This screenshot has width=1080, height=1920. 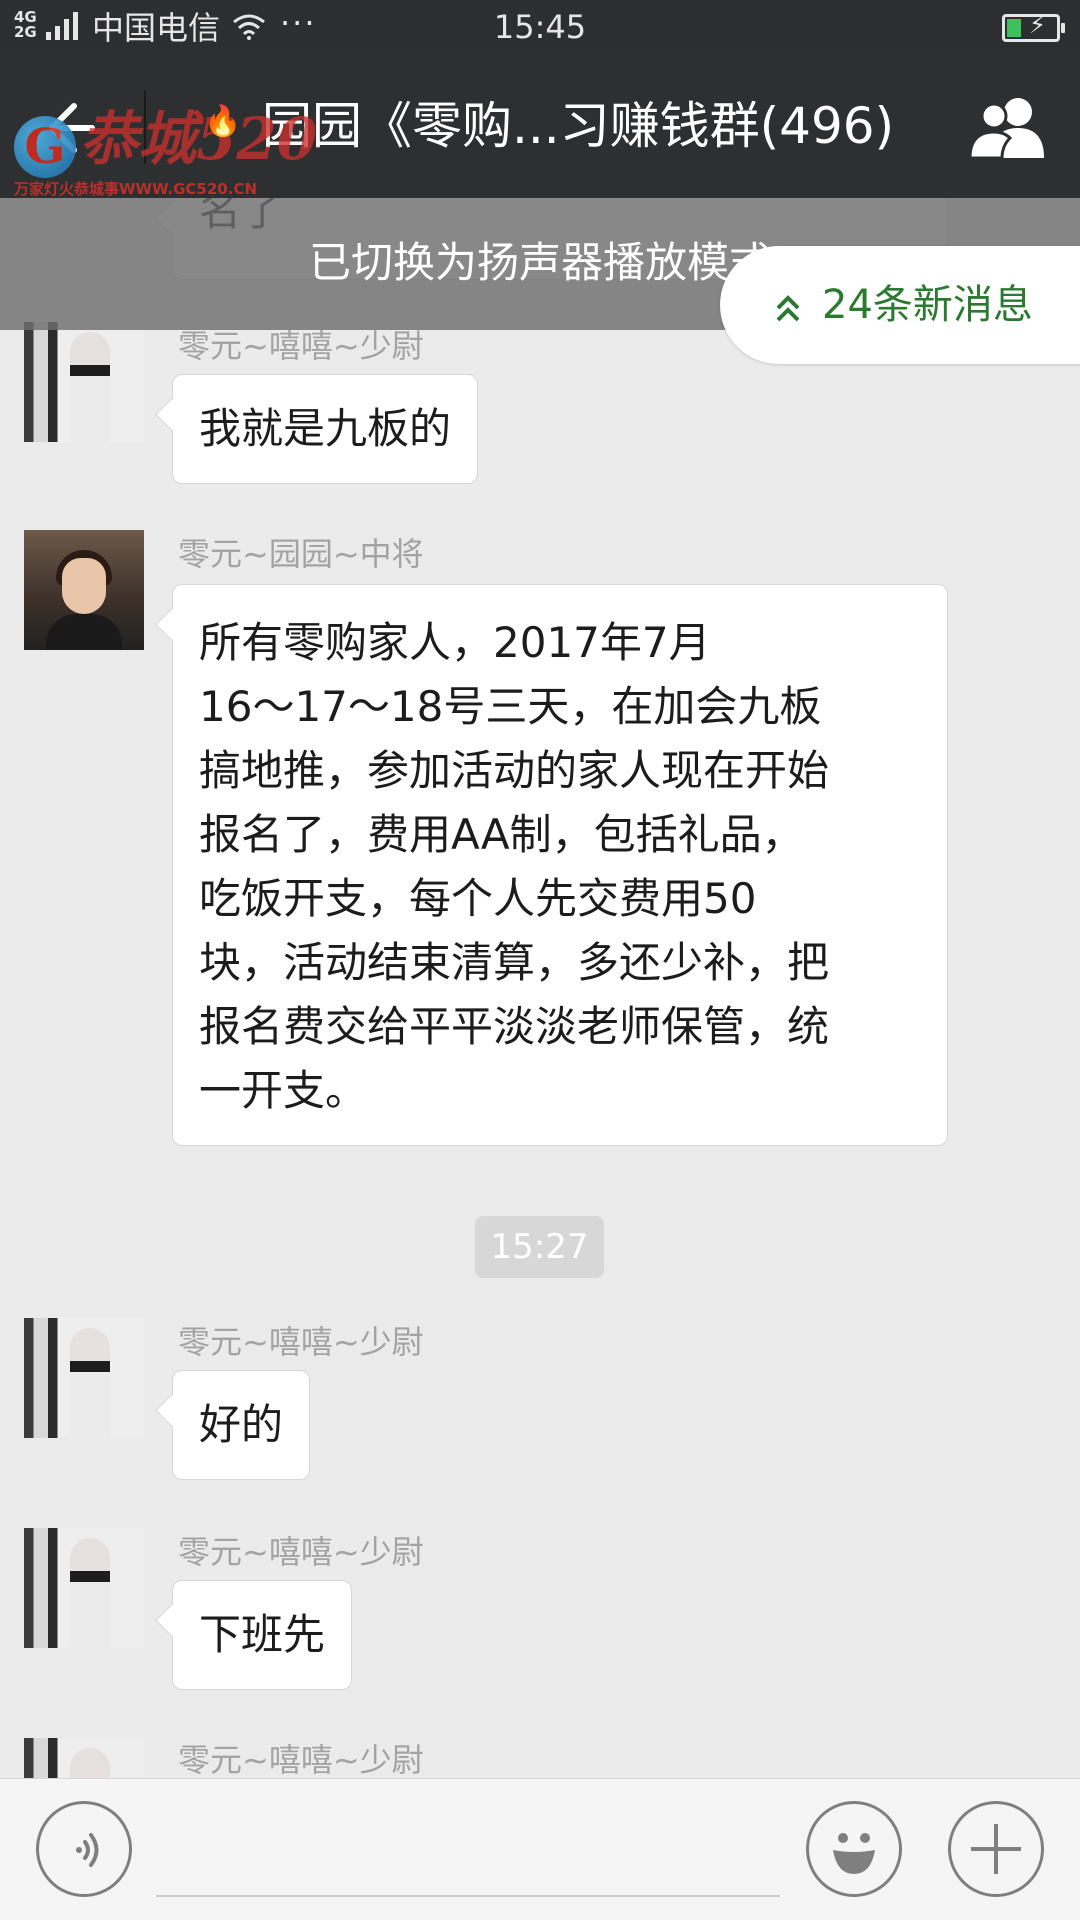 I want to click on battery-icon: ⚡, so click(x=1033, y=26).